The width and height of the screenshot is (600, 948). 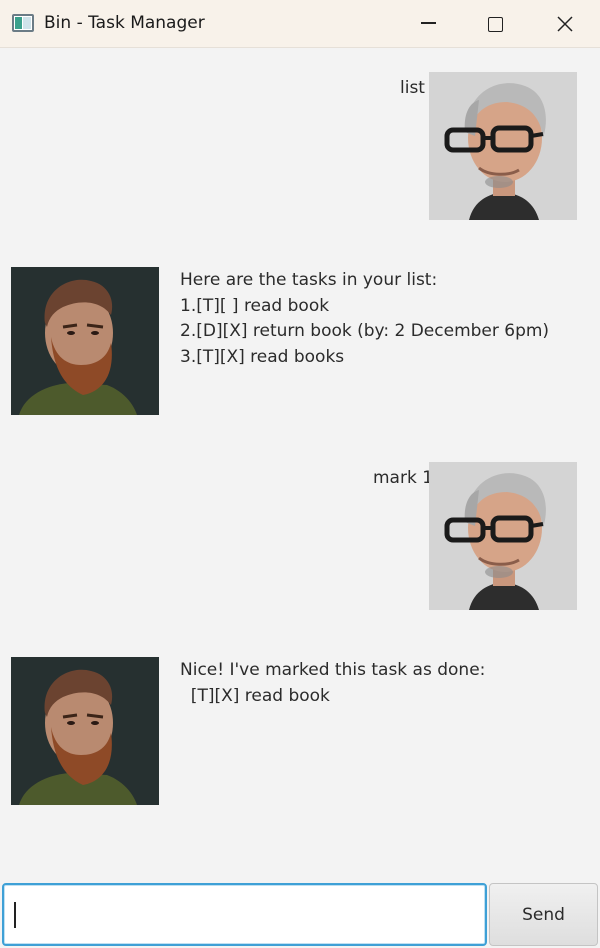 I want to click on minimize-icon, so click(x=428, y=23).